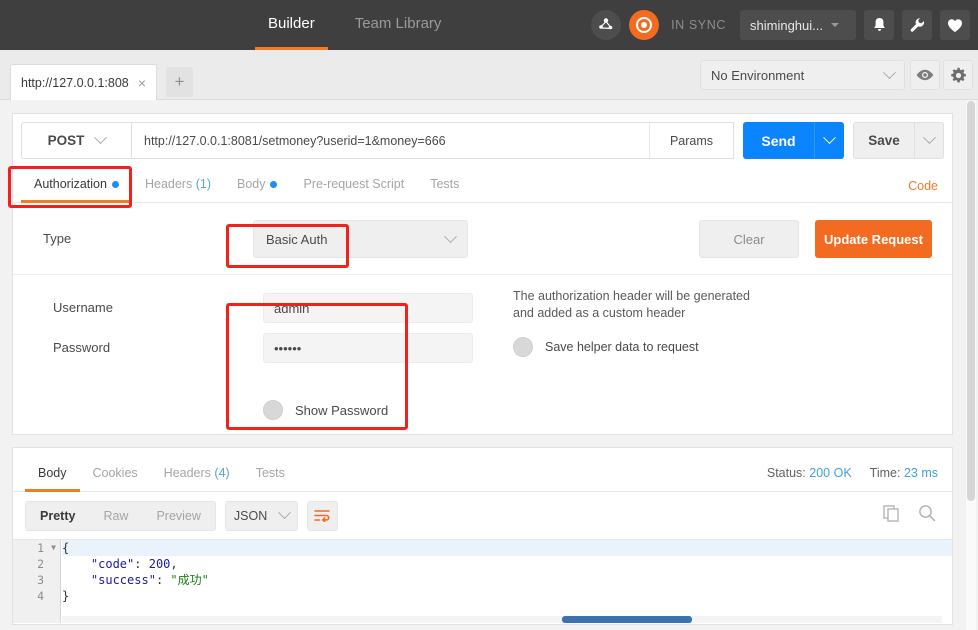  What do you see at coordinates (758, 75) in the screenshot?
I see `environment-label: No Environment` at bounding box center [758, 75].